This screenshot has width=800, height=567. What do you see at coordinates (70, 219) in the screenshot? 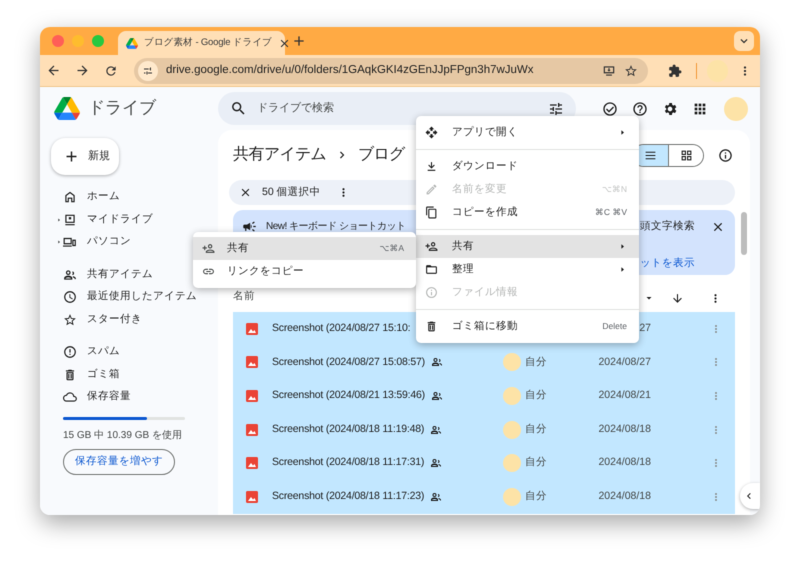
I see `drive-icon` at bounding box center [70, 219].